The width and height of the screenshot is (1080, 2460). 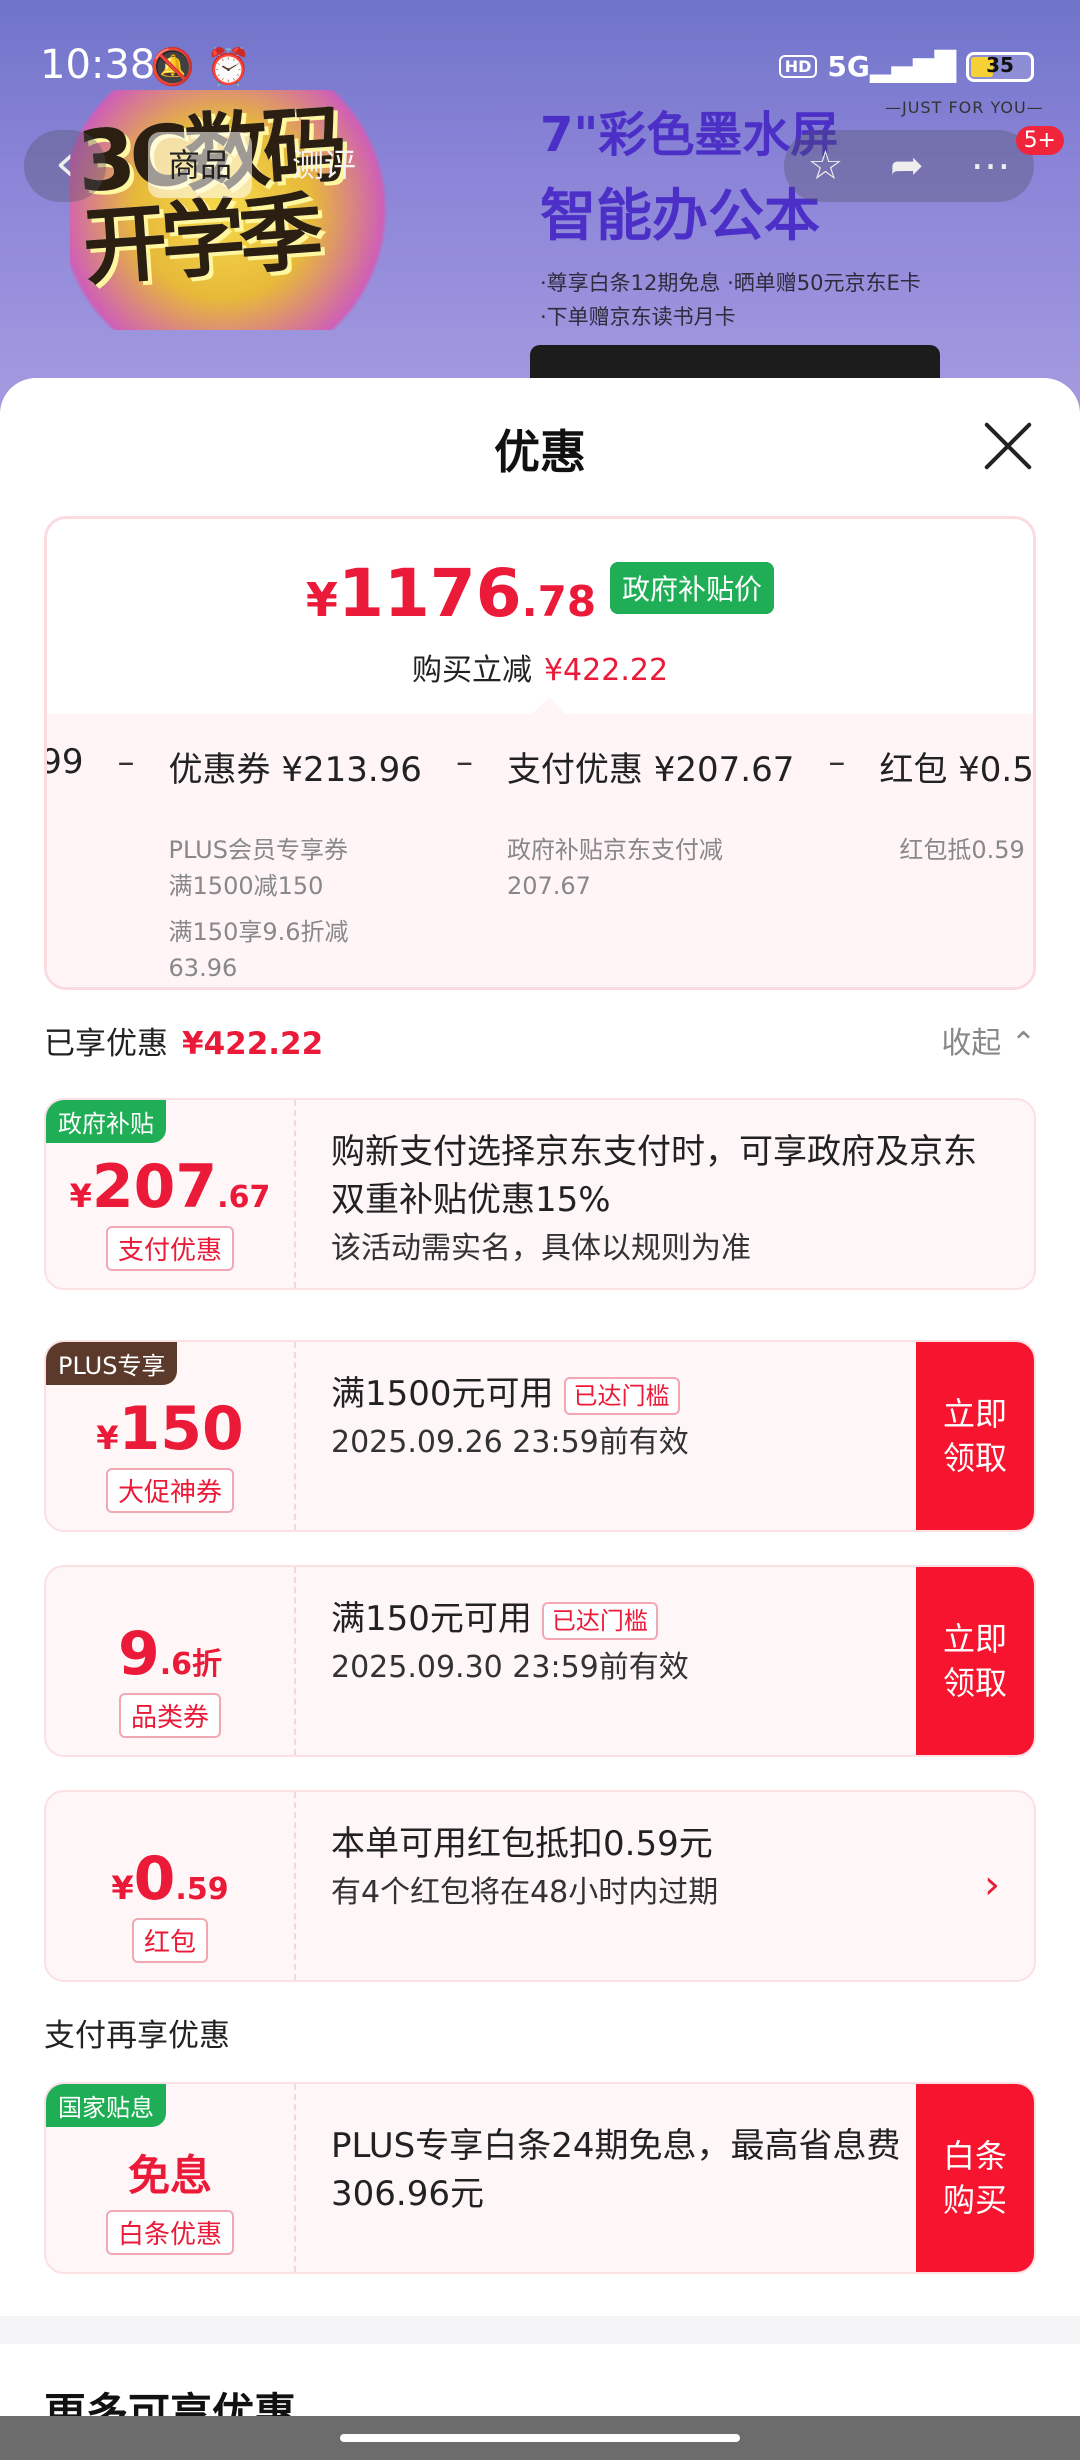 I want to click on battery-icon: 35, so click(x=1000, y=66).